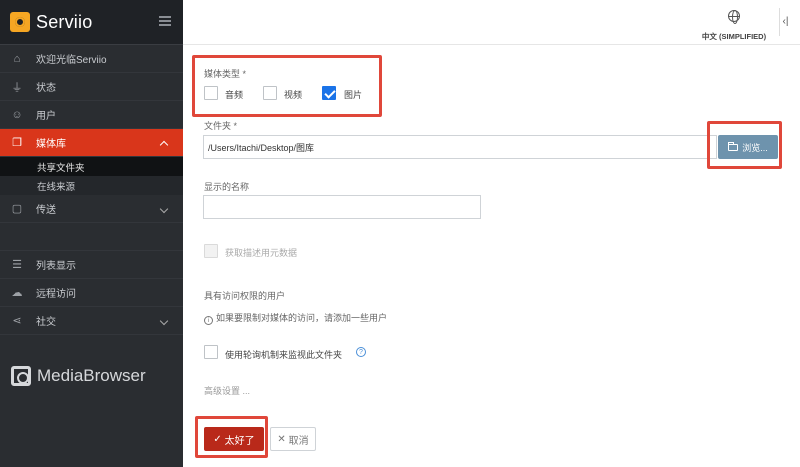 This screenshot has height=467, width=800. What do you see at coordinates (734, 36) in the screenshot?
I see `language-label: 中文 (SIMPLIFIED)` at bounding box center [734, 36].